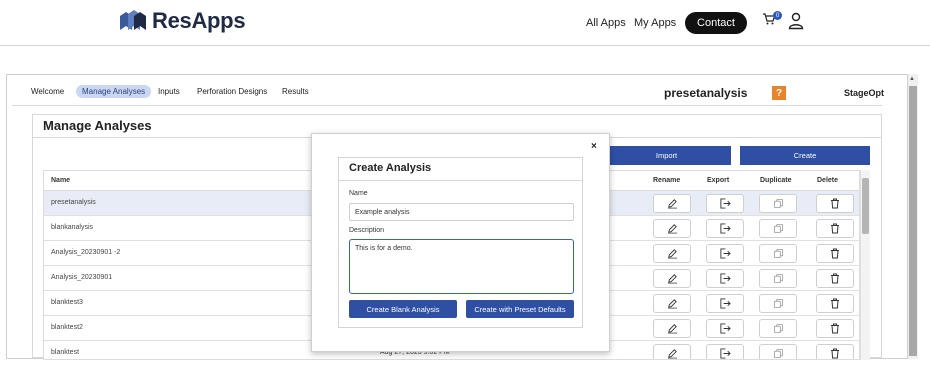 This screenshot has height=385, width=930. Describe the element at coordinates (666, 155) in the screenshot. I see `import-button: Import` at that location.